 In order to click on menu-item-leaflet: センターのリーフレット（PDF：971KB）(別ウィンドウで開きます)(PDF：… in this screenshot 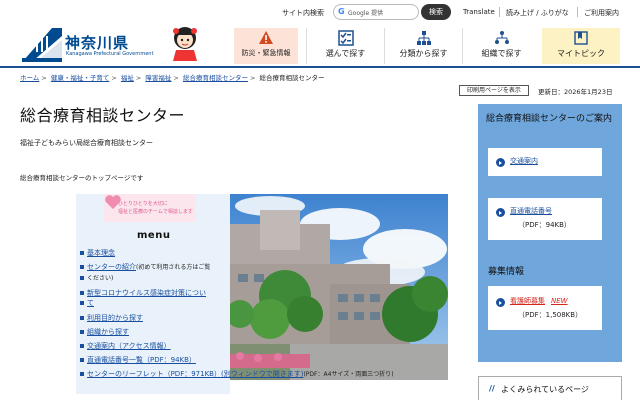, I will do `click(270, 374)`.